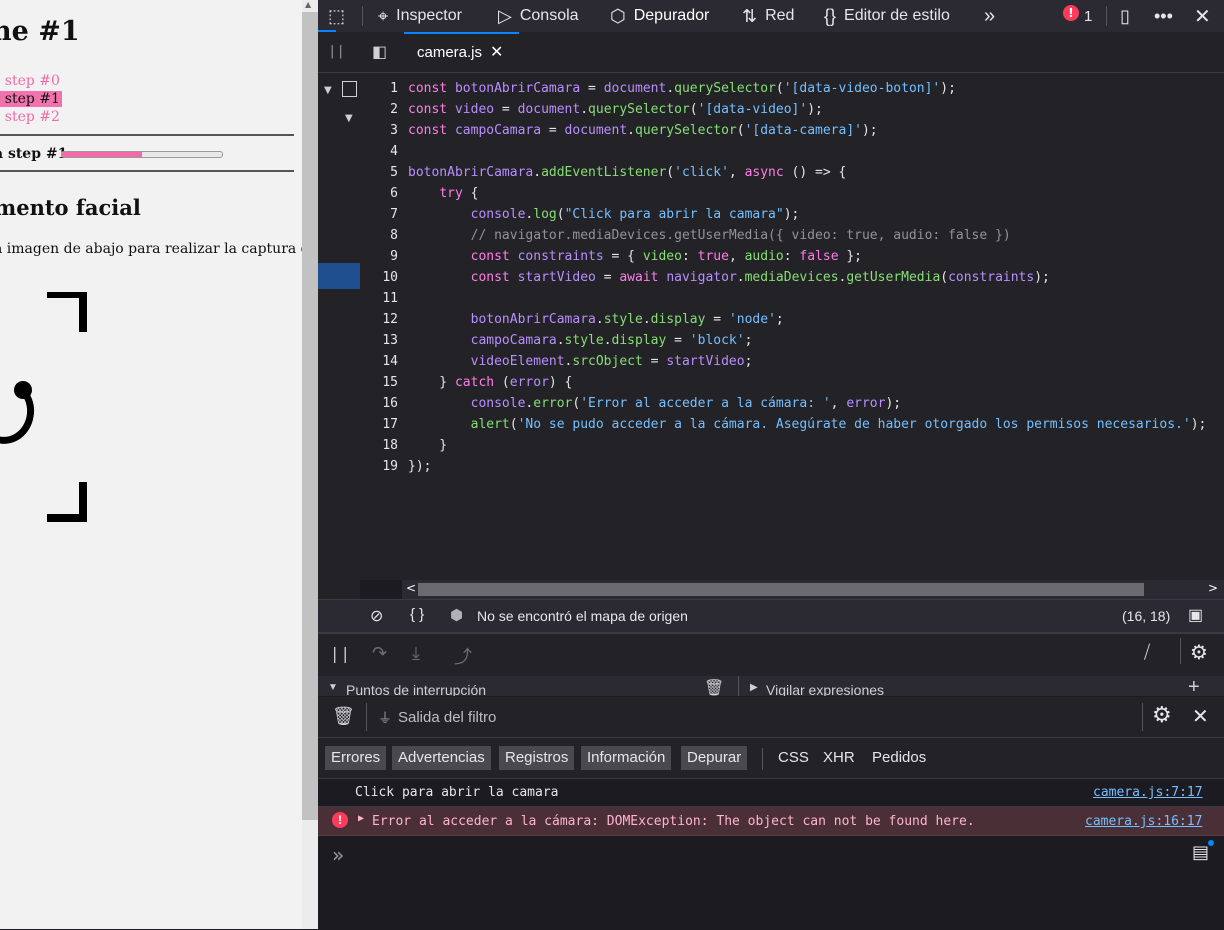  I want to click on selected-source-item, so click(339, 276).